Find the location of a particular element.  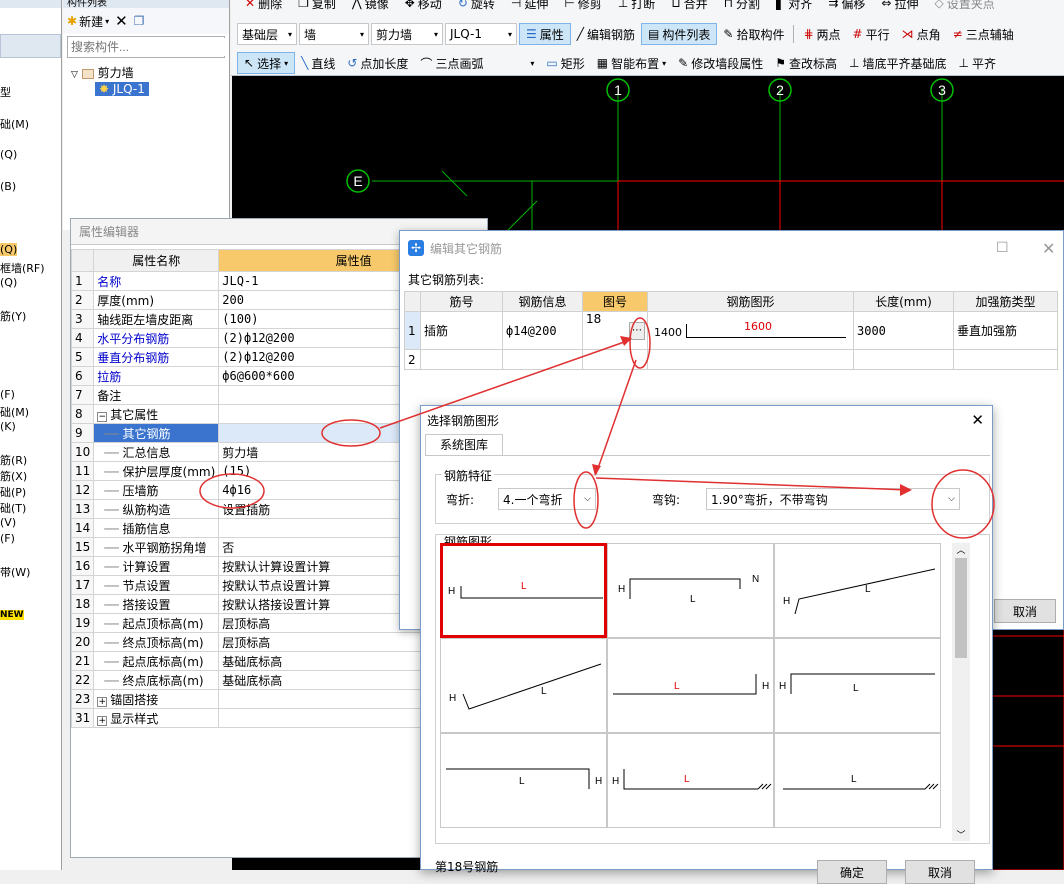

copy-button: ❐ 复制 is located at coordinates (317, 7).